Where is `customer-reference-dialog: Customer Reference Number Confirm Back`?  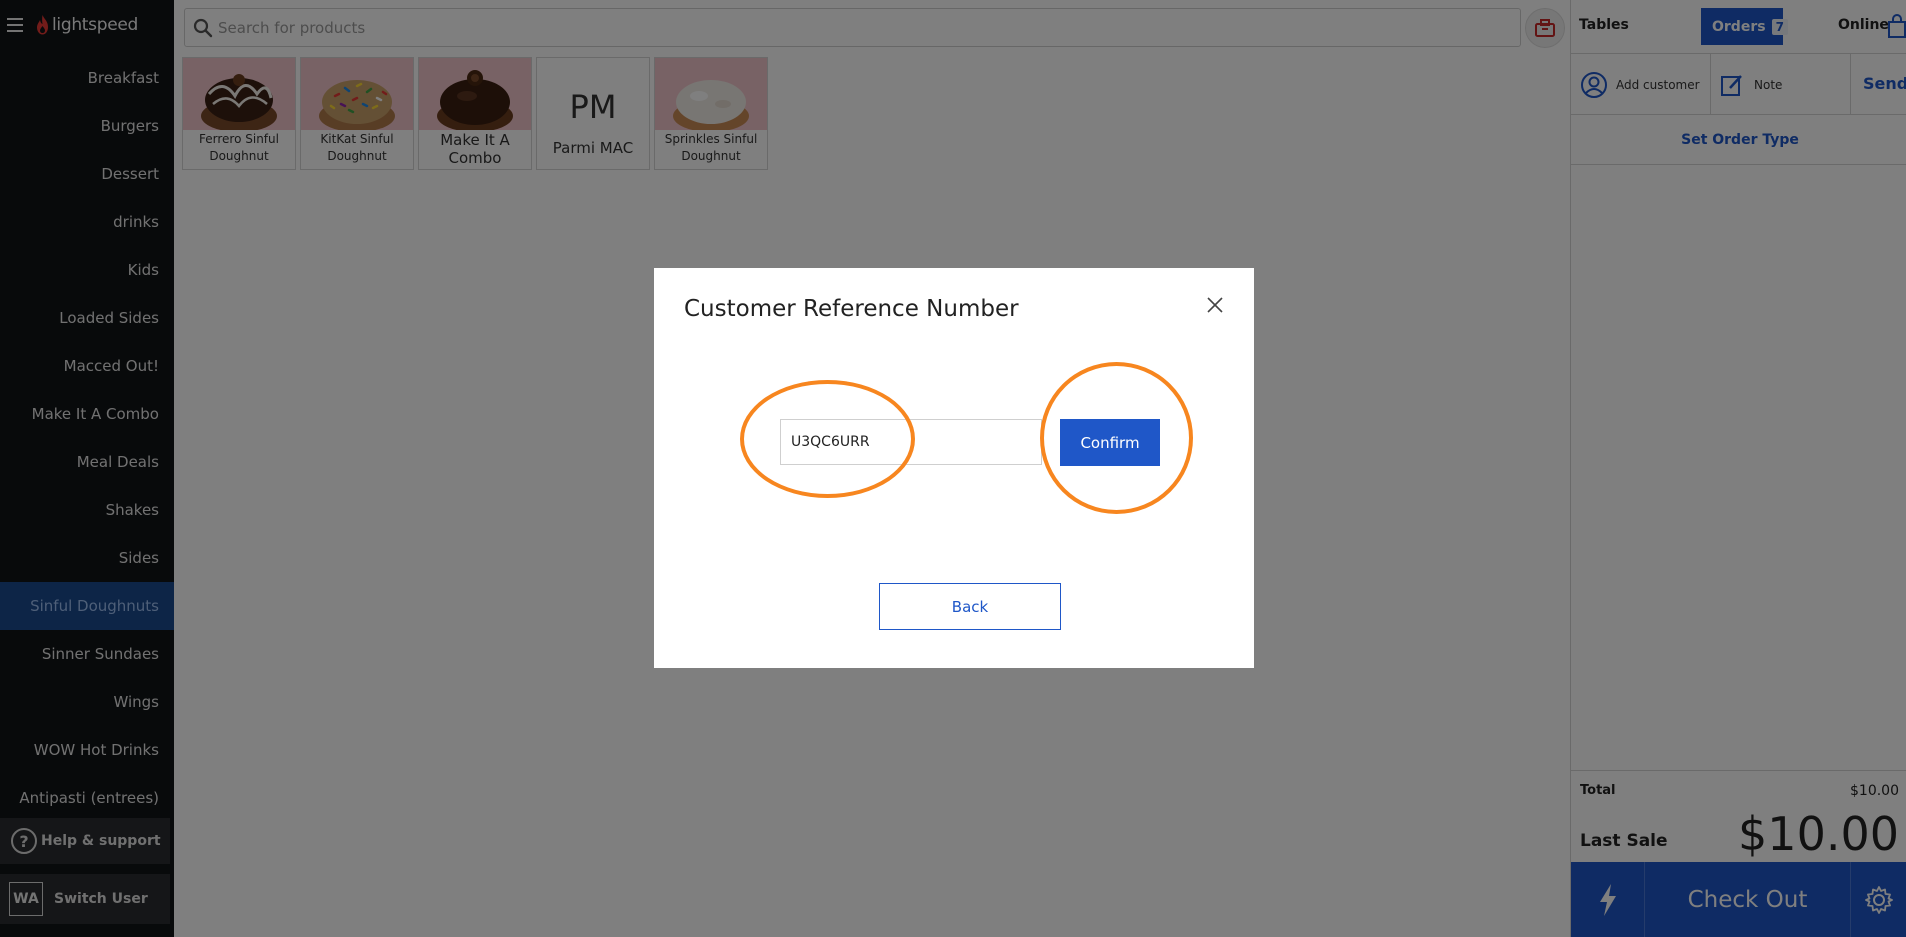 customer-reference-dialog: Customer Reference Number Confirm Back is located at coordinates (954, 468).